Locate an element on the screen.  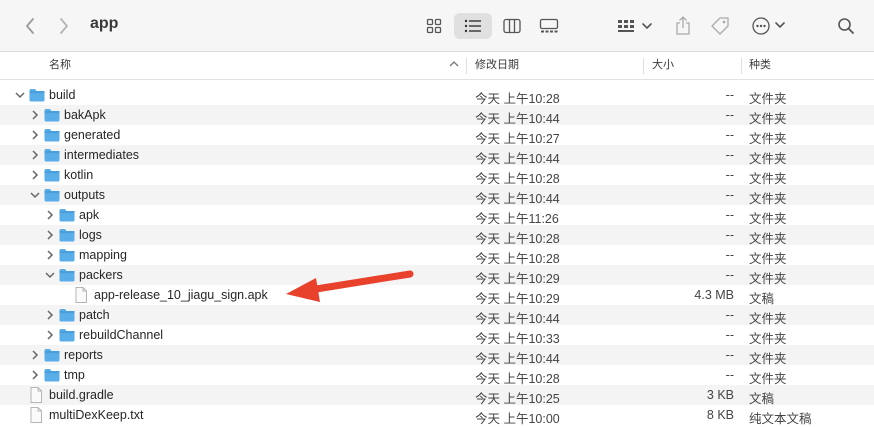
back-button is located at coordinates (30, 26).